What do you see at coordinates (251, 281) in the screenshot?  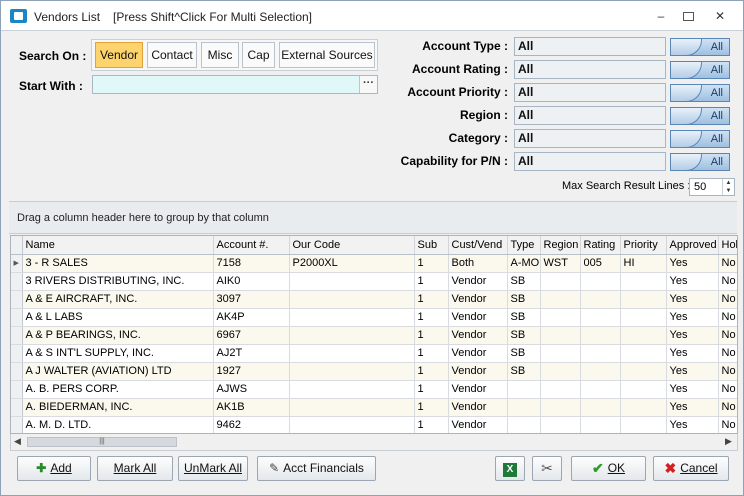 I see `table-cell: AIK0` at bounding box center [251, 281].